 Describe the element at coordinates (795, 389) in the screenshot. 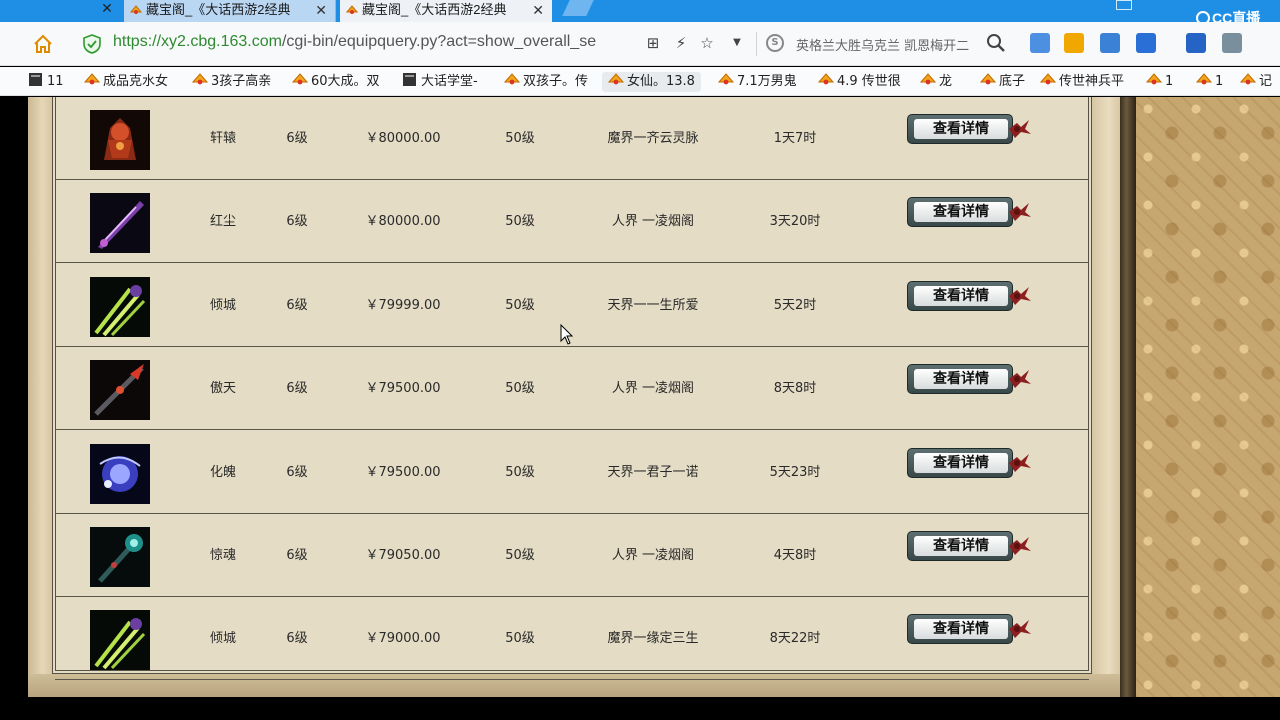

I see `time-remaining: 8天8时` at that location.